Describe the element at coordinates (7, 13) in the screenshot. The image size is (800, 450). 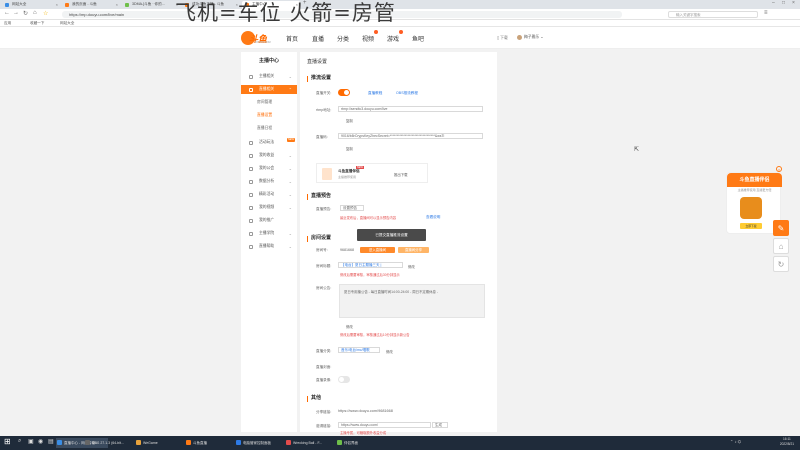
I see `back-icon: ←` at that location.